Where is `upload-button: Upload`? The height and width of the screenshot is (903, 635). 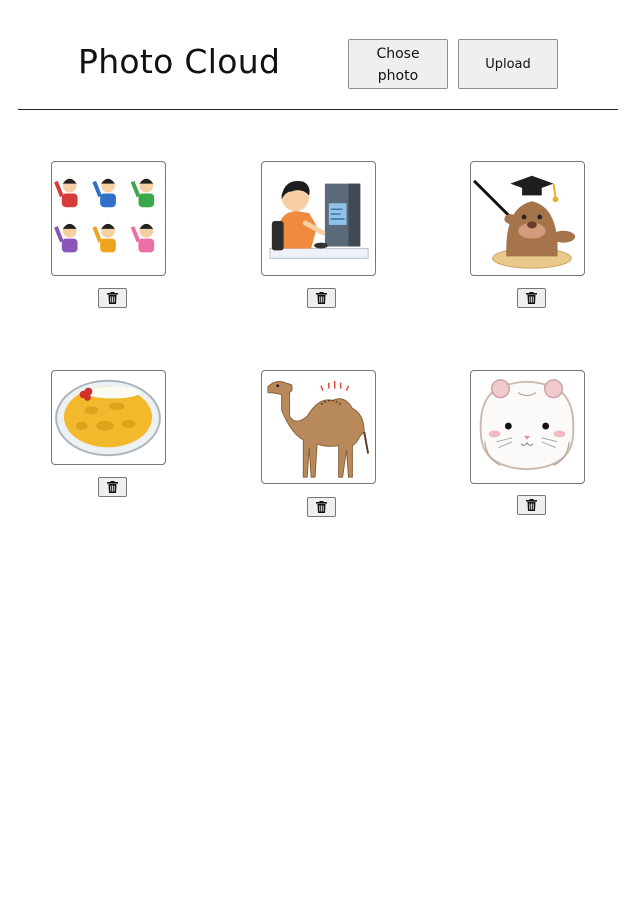 upload-button: Upload is located at coordinates (508, 64).